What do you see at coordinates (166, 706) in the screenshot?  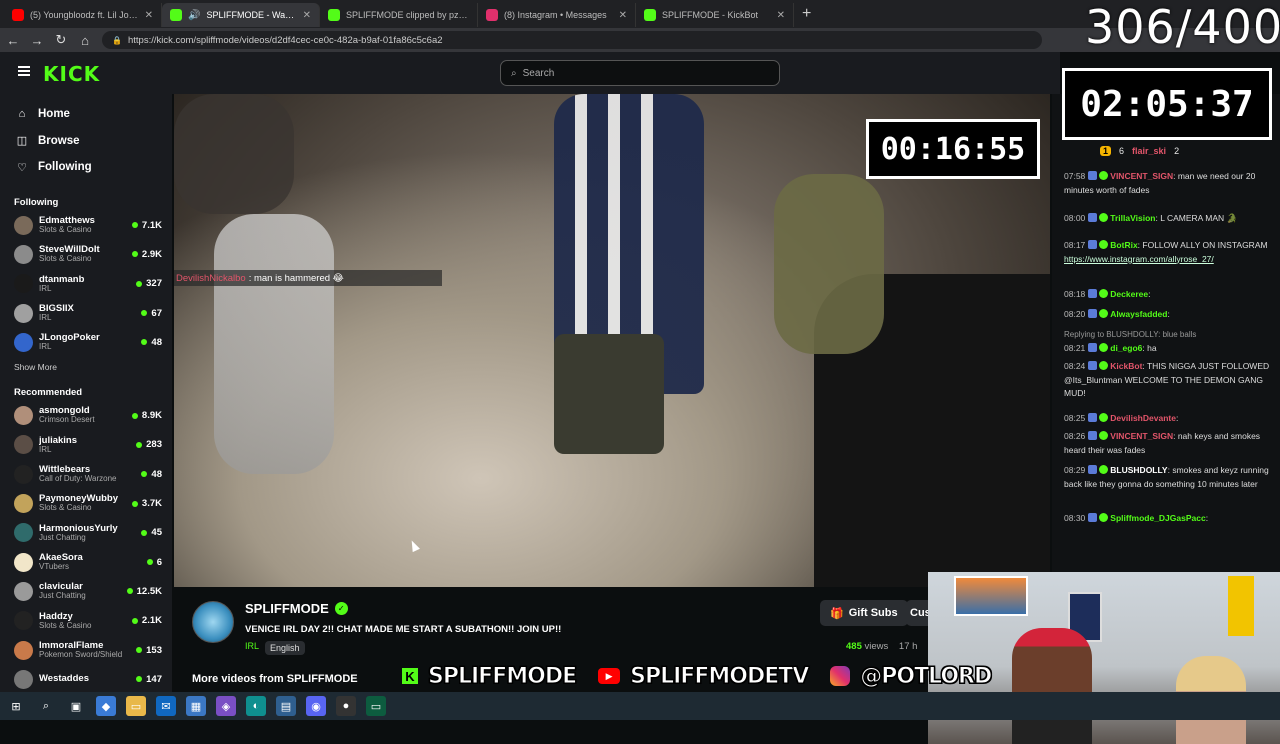 I see `outlook-icon: ✉` at bounding box center [166, 706].